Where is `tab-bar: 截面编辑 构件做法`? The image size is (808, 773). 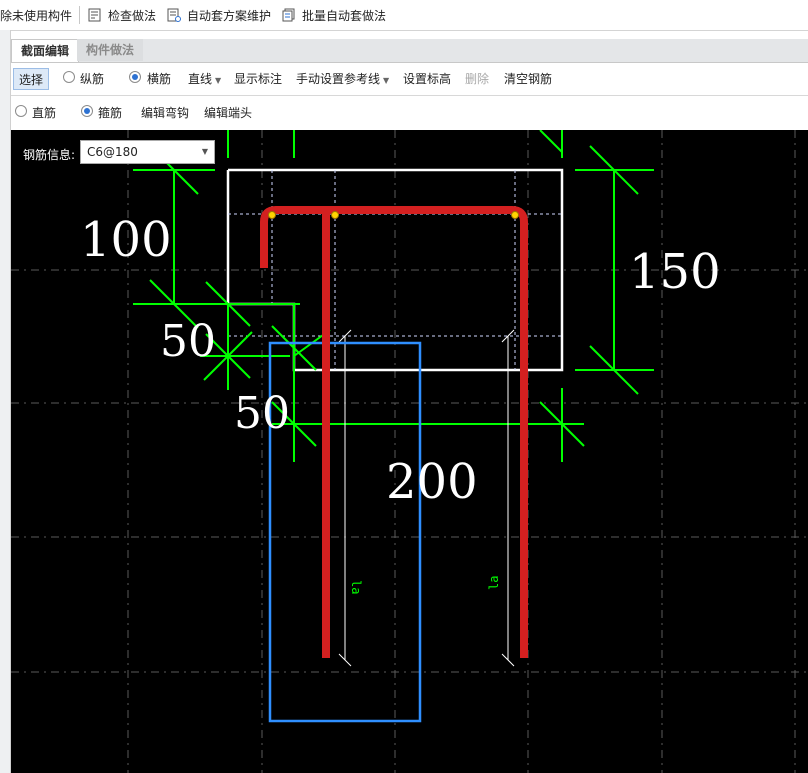
tab-bar: 截面编辑 构件做法 is located at coordinates (409, 51).